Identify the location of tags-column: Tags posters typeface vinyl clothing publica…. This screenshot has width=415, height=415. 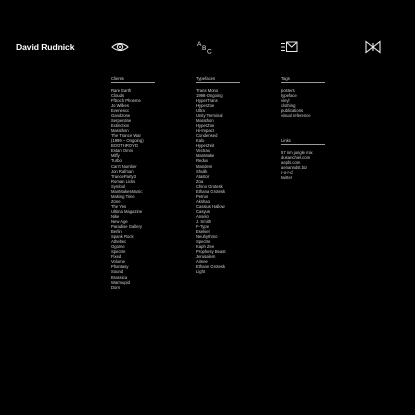
(303, 97).